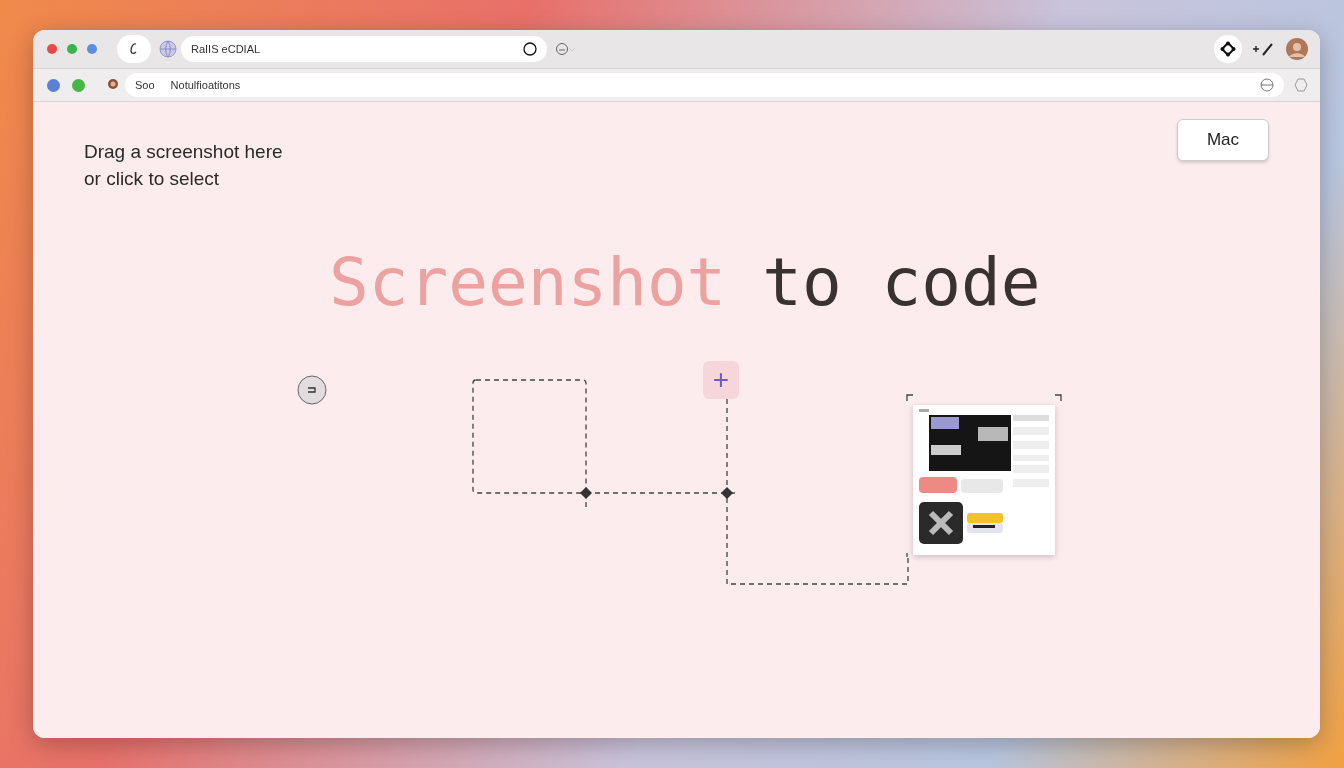 The height and width of the screenshot is (768, 1344). What do you see at coordinates (704, 85) in the screenshot?
I see `address-field: Soo Notulfioatitons` at bounding box center [704, 85].